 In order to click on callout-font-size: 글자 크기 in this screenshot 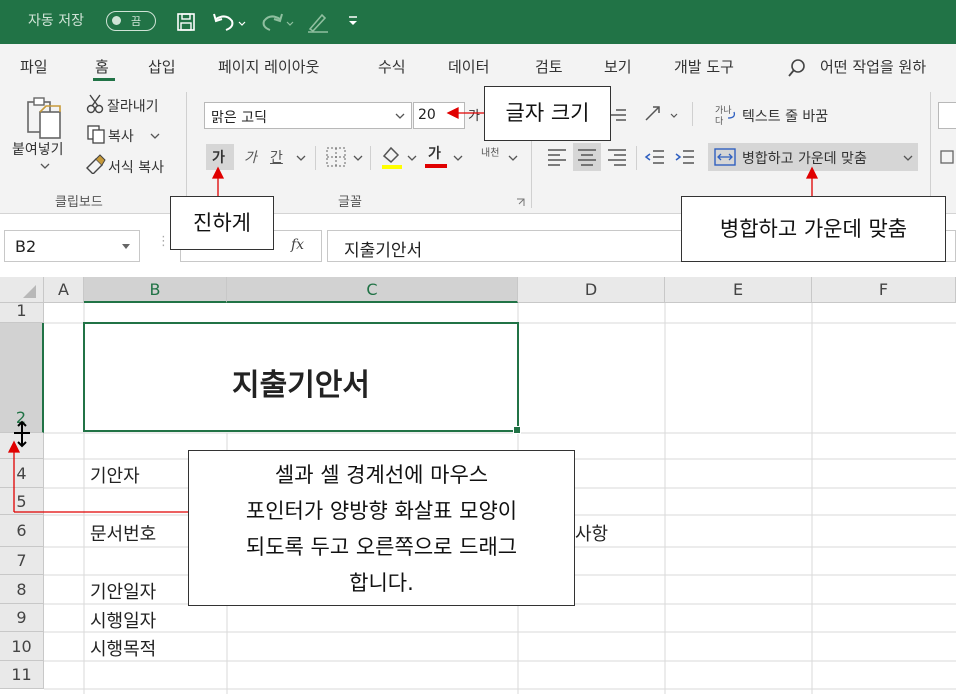, I will do `click(547, 113)`.